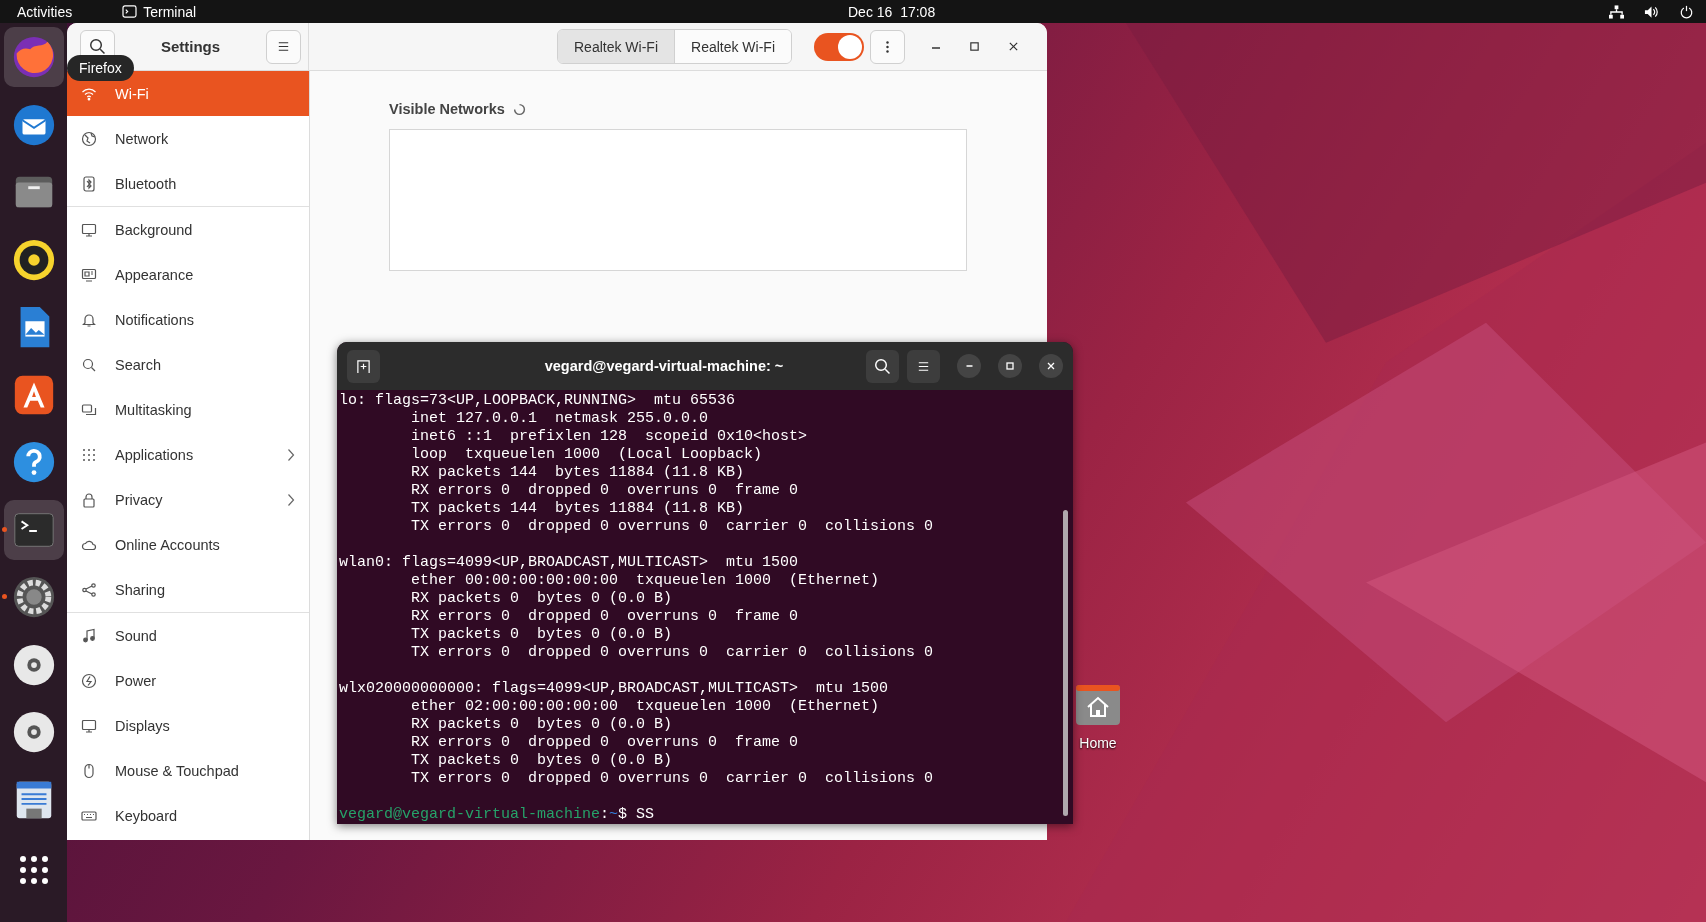 The height and width of the screenshot is (922, 1706). Describe the element at coordinates (1616, 11) in the screenshot. I see `network-icon` at that location.